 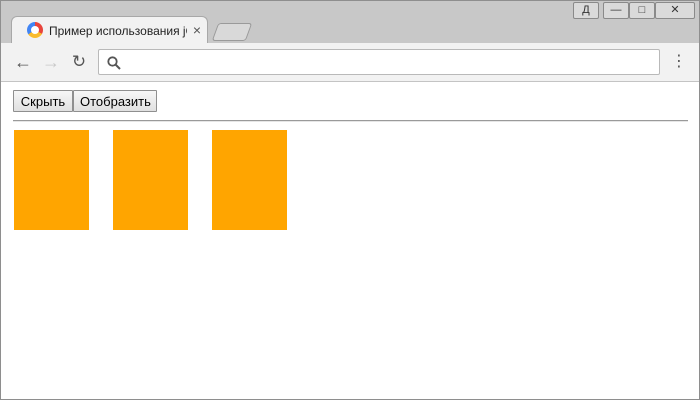 I want to click on title-bar: Пример использования jQuery × Д — □ ✕, so click(x=350, y=22).